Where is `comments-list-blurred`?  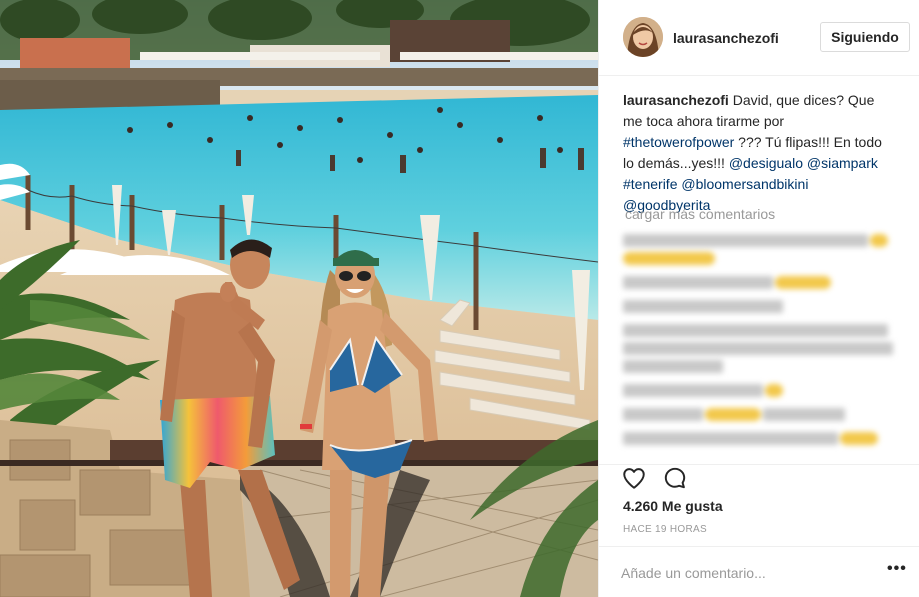 comments-list-blurred is located at coordinates (767, 345).